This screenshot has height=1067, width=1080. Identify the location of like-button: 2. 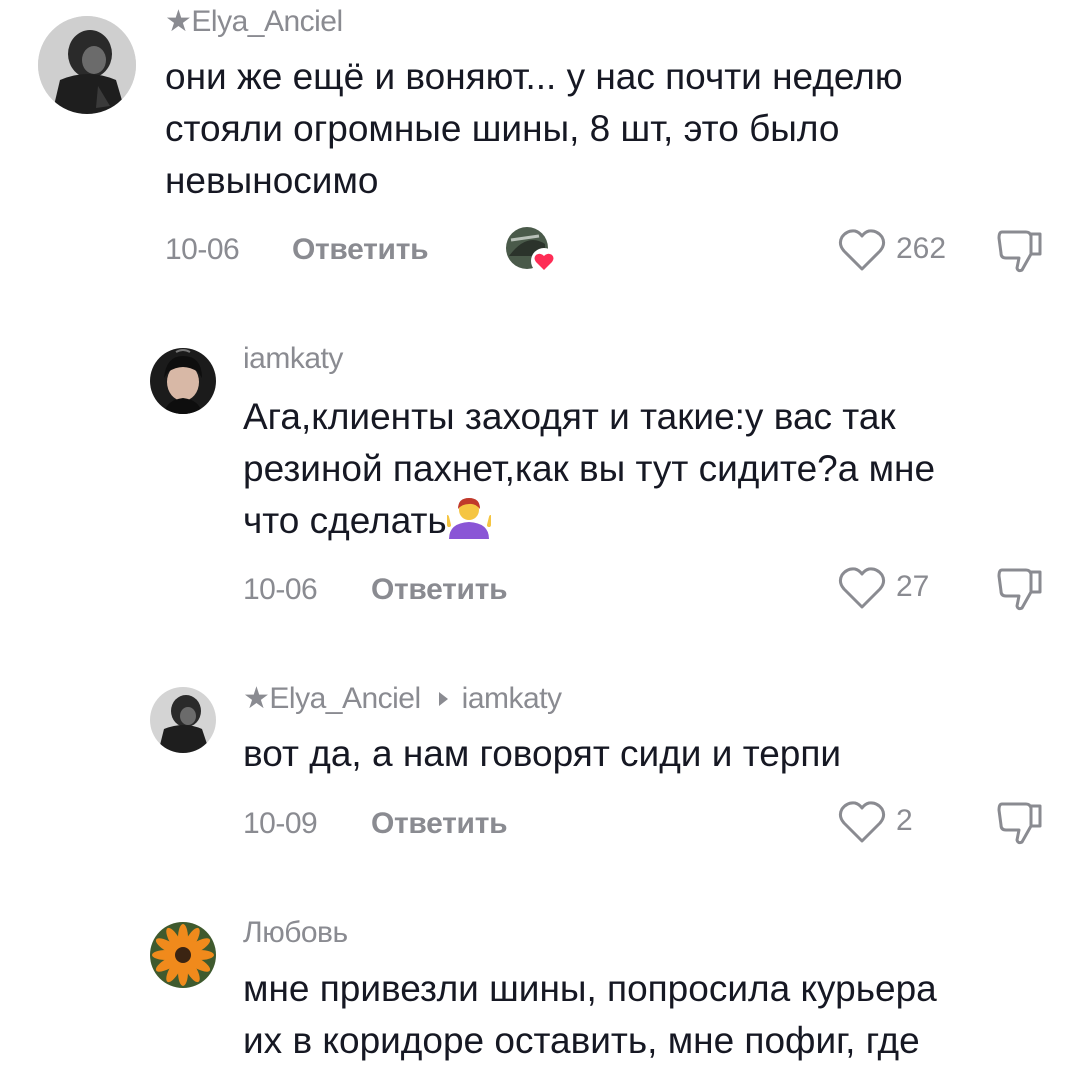
(898, 824).